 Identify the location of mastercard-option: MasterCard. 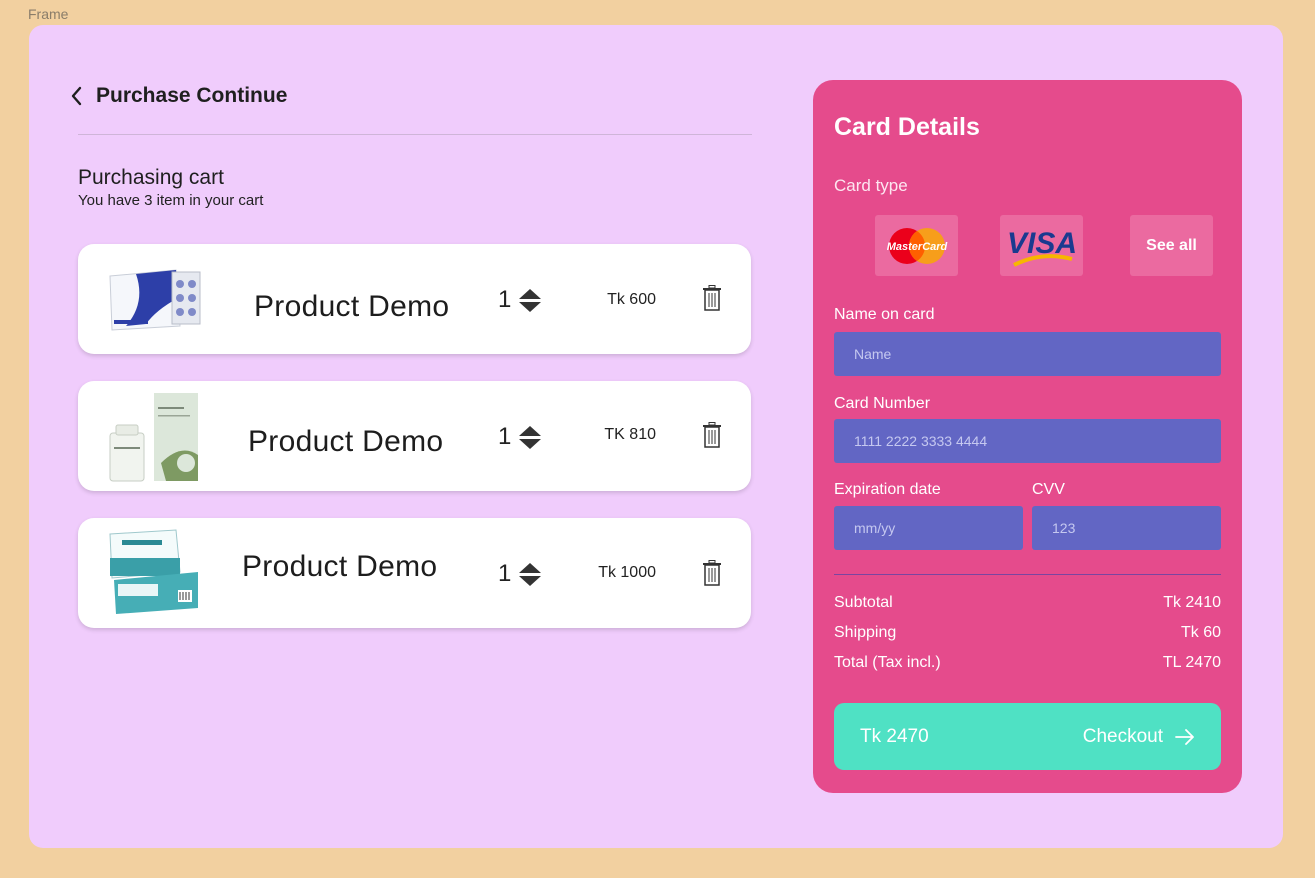
(916, 245).